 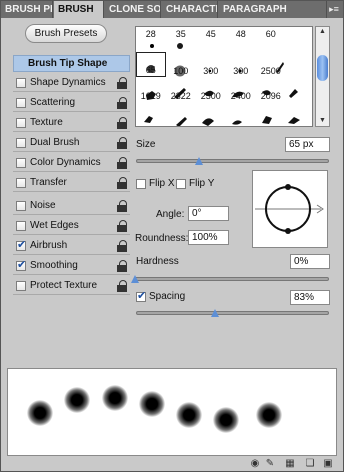 What do you see at coordinates (71, 103) in the screenshot?
I see `option-scattering: Scattering` at bounding box center [71, 103].